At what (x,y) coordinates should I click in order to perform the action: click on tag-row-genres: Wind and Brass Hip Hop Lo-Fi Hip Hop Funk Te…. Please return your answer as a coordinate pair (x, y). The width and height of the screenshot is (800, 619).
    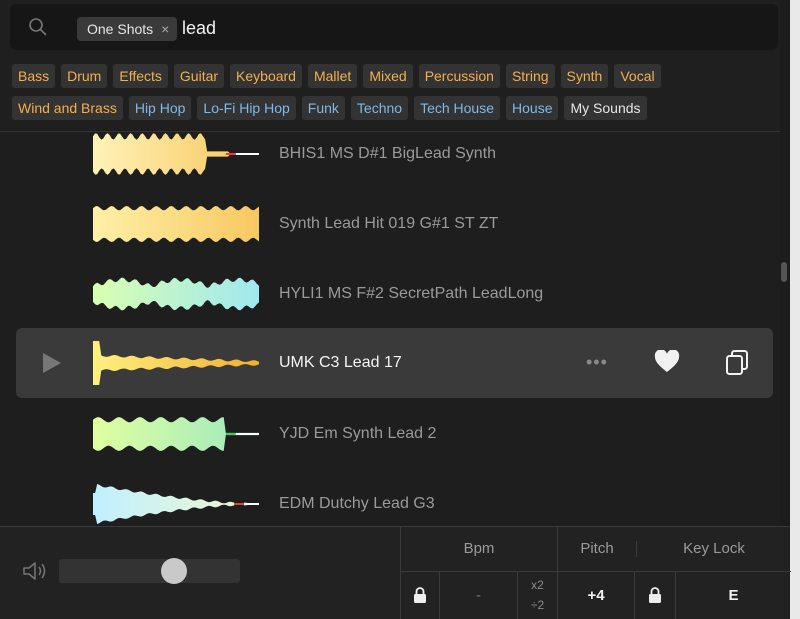
    Looking at the image, I should click on (402, 108).